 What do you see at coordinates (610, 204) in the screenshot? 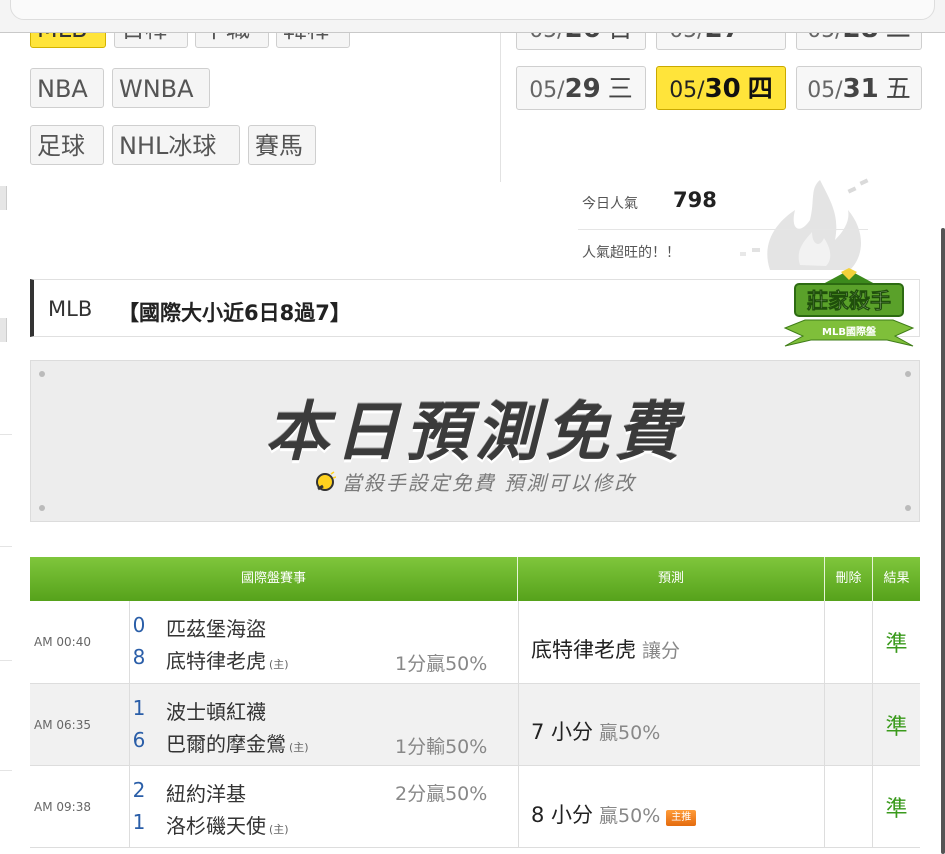
I see `popularity-label: 今日人氣` at bounding box center [610, 204].